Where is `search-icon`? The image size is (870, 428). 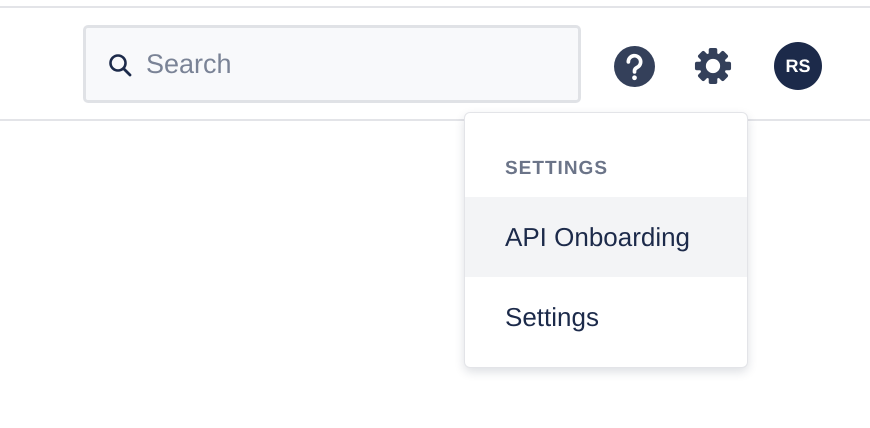
search-icon is located at coordinates (120, 65).